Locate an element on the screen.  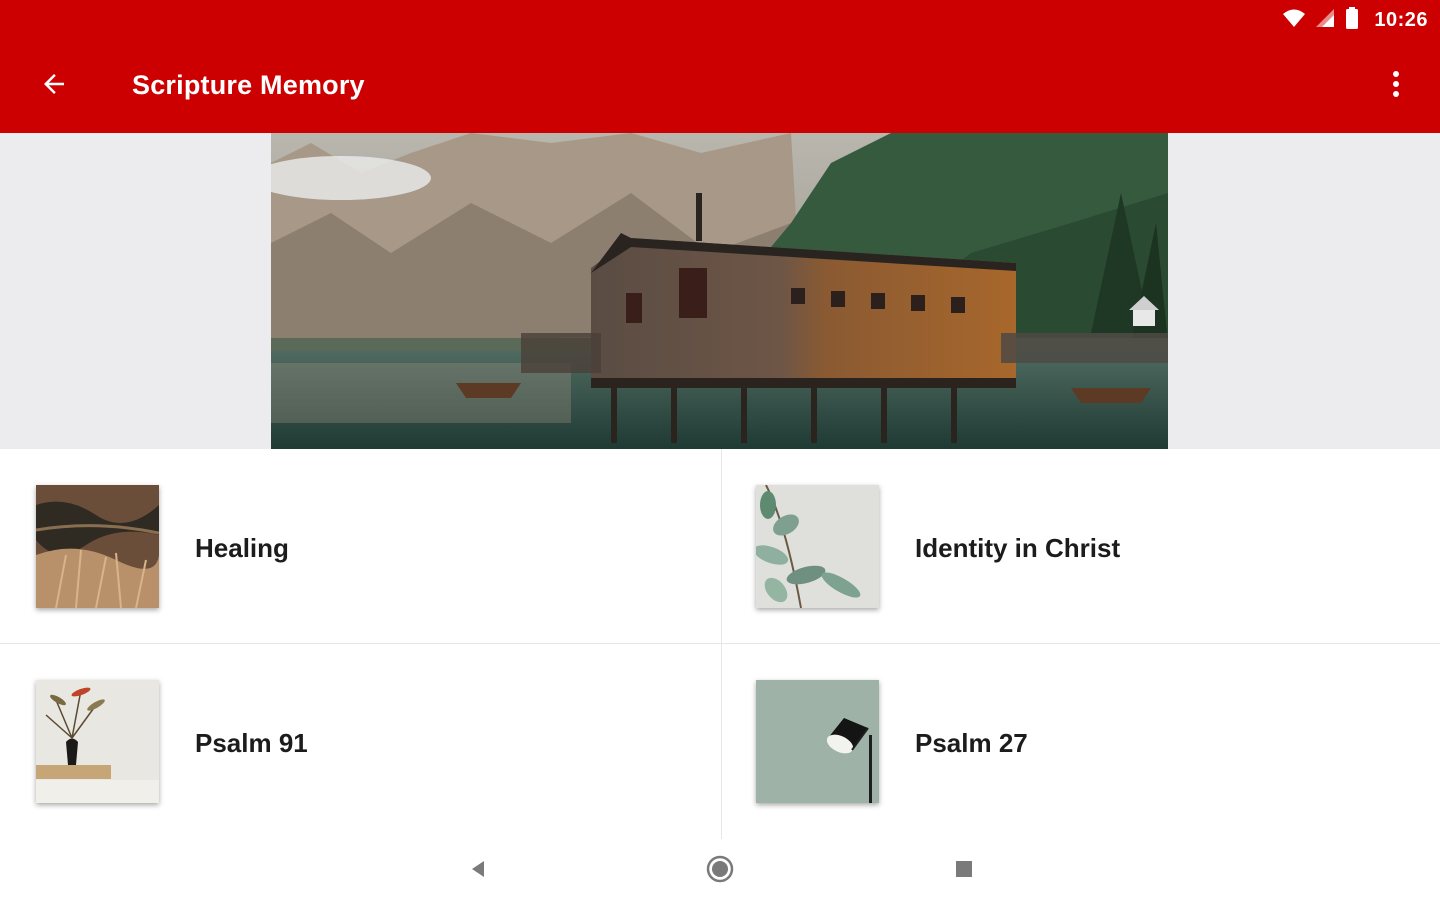
wifi-icon is located at coordinates (1294, 20).